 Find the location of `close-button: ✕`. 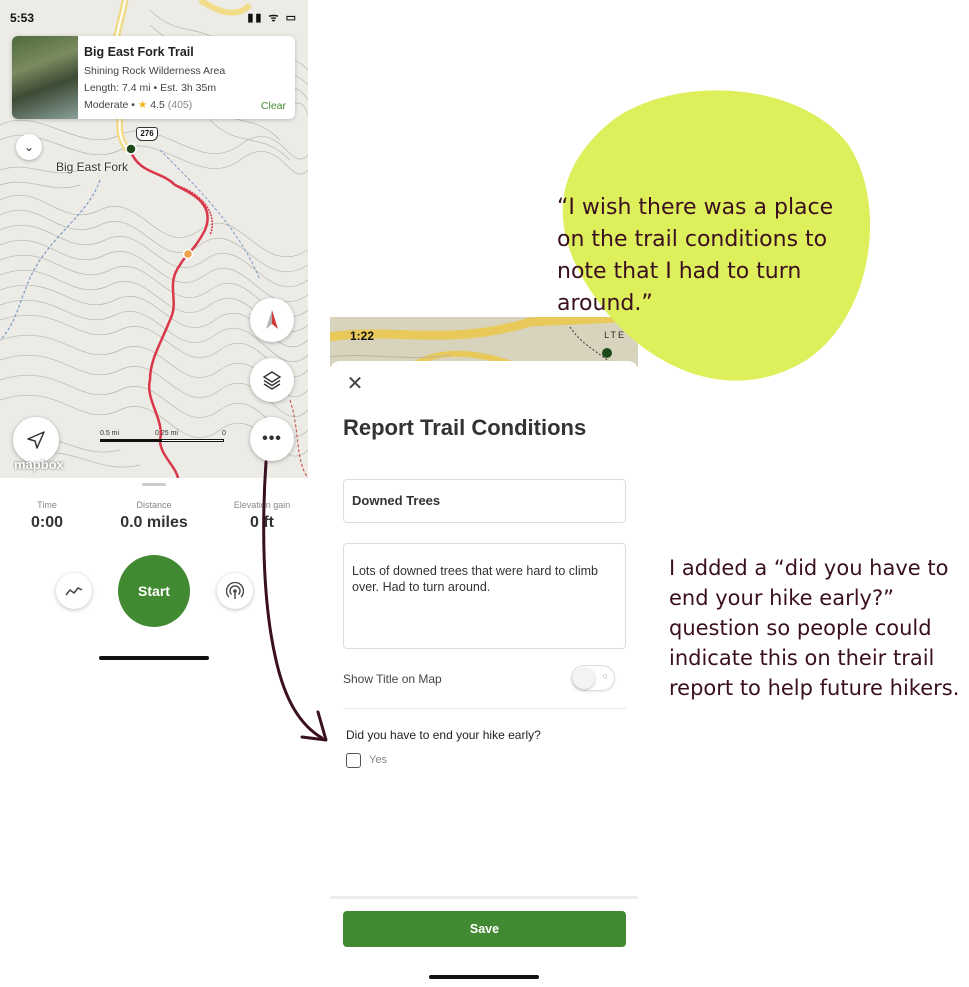

close-button: ✕ is located at coordinates (355, 384).